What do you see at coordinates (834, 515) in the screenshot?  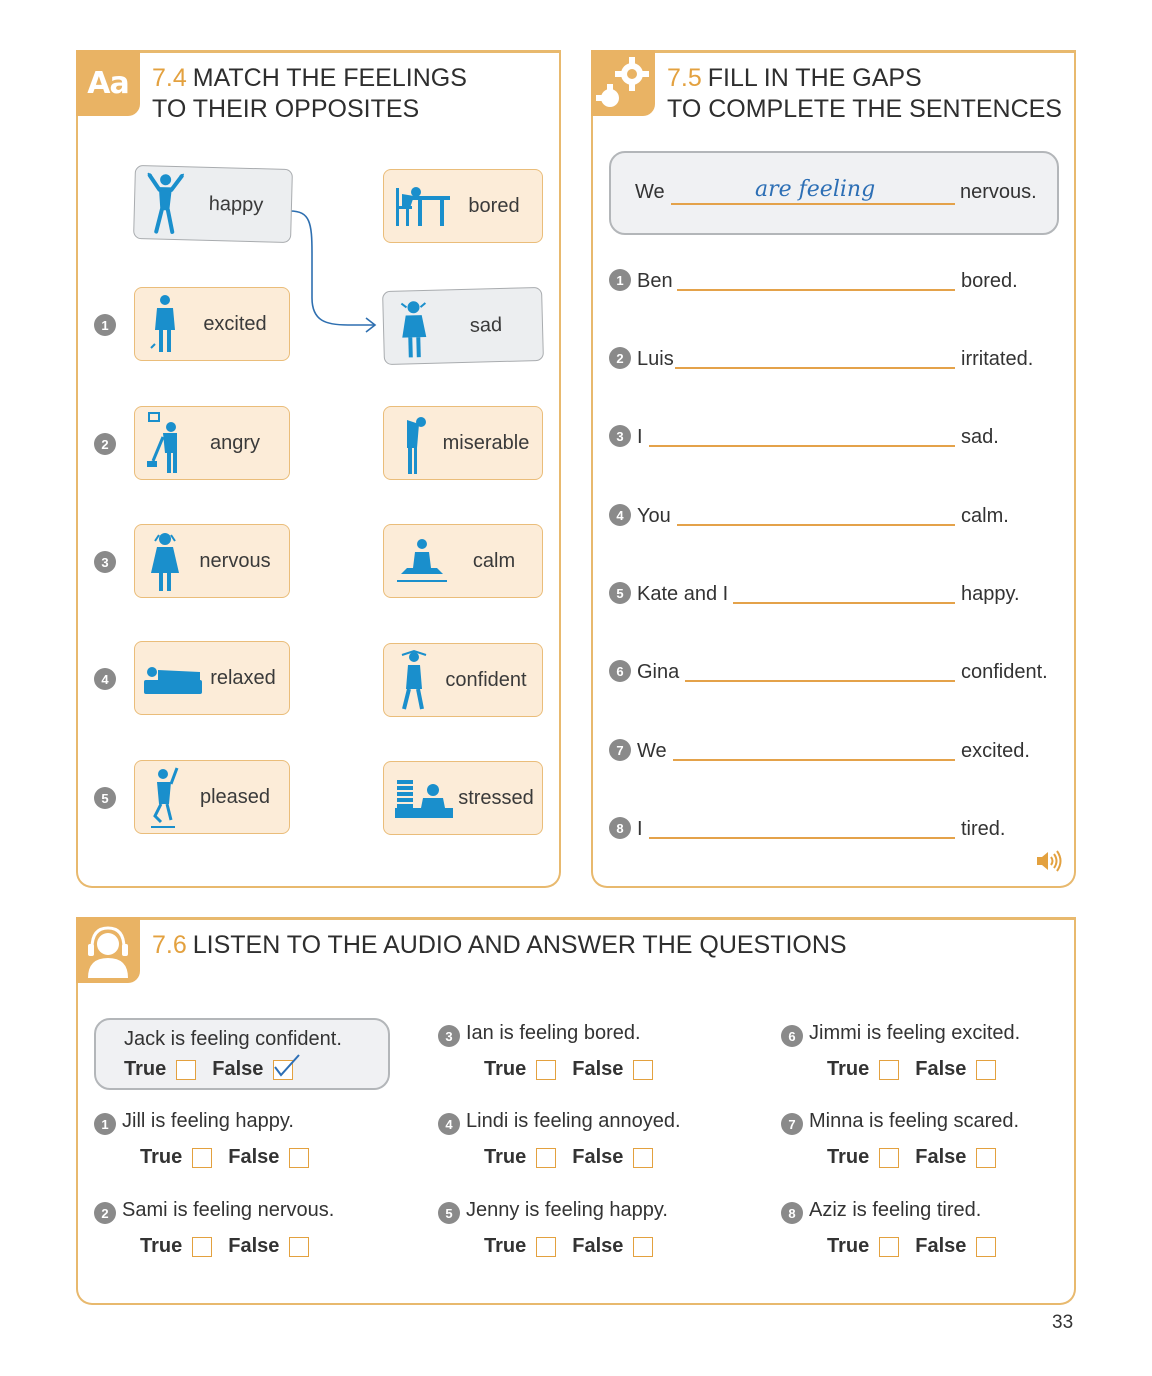 I see `gap-sentence-4: 4 You calm.` at bounding box center [834, 515].